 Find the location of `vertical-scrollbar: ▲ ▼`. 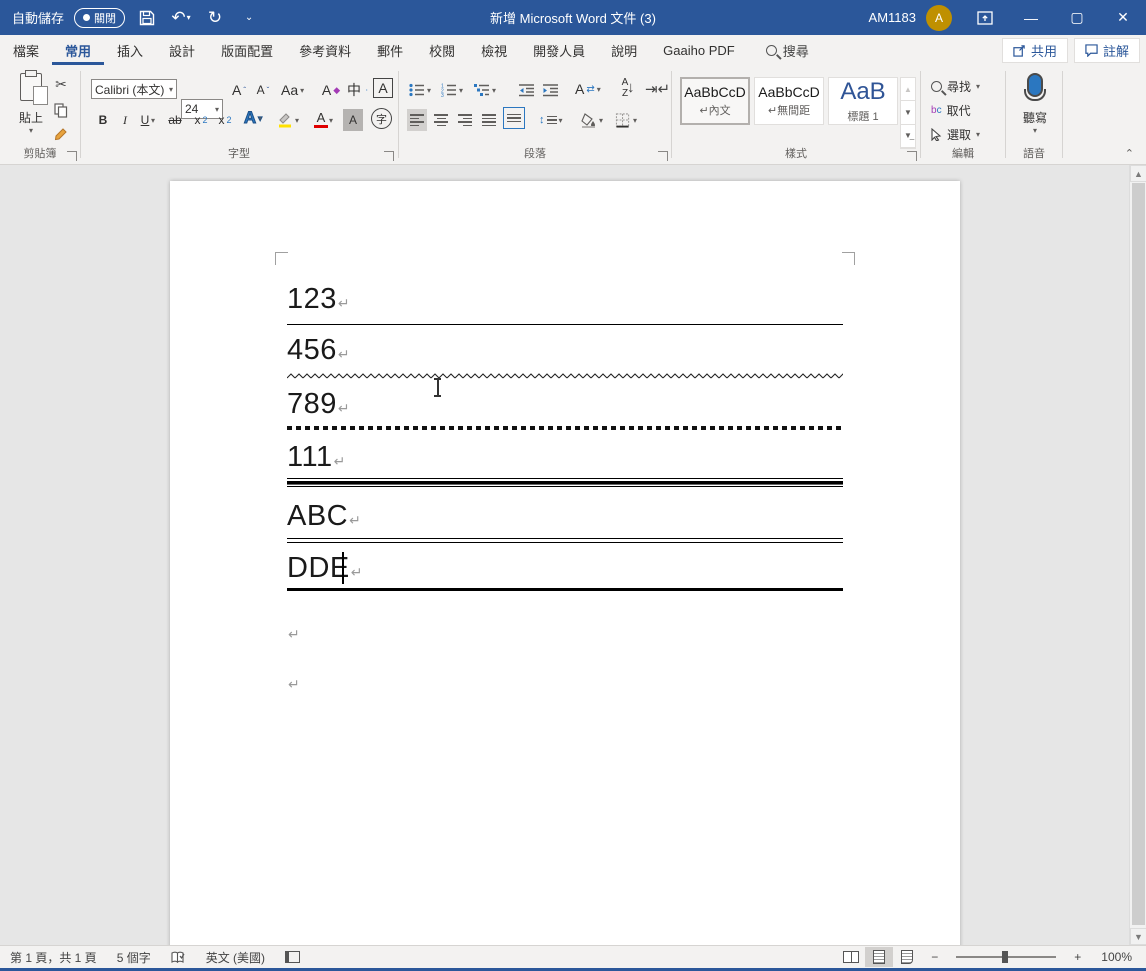

vertical-scrollbar: ▲ ▼ is located at coordinates (1137, 555).